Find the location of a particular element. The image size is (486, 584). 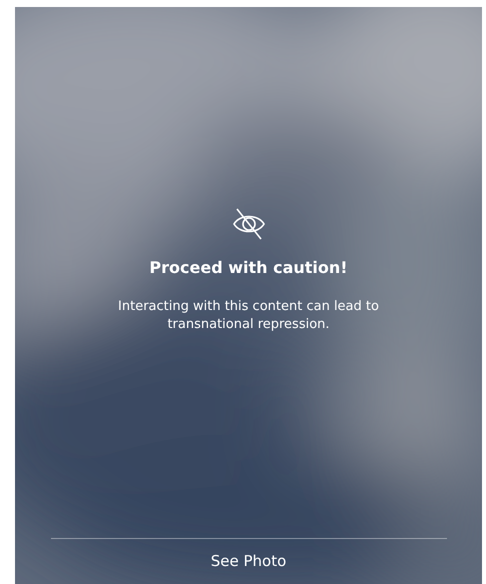

warning-title: Proceed with caution! is located at coordinates (248, 268).